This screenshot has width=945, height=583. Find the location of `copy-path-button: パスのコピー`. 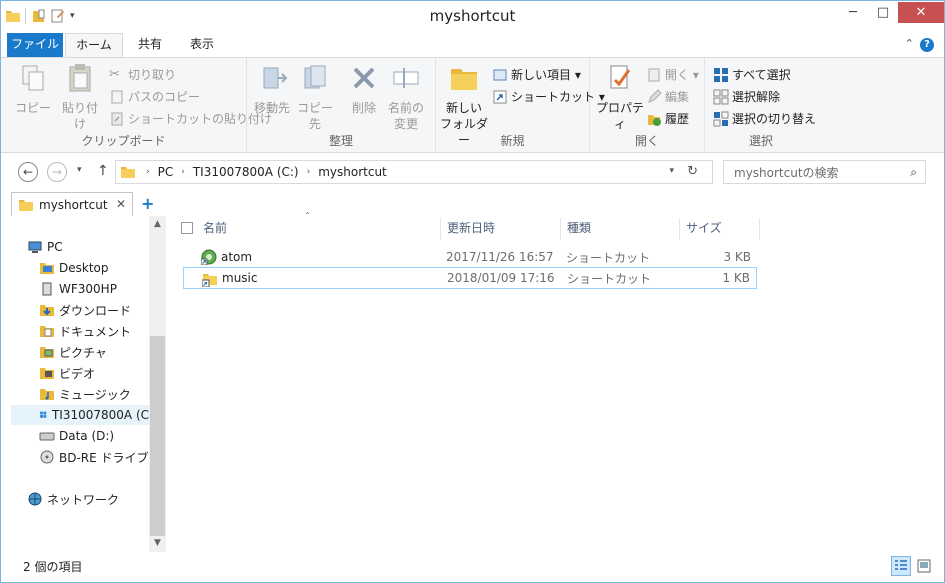

copy-path-button: パスのコピー is located at coordinates (154, 96).